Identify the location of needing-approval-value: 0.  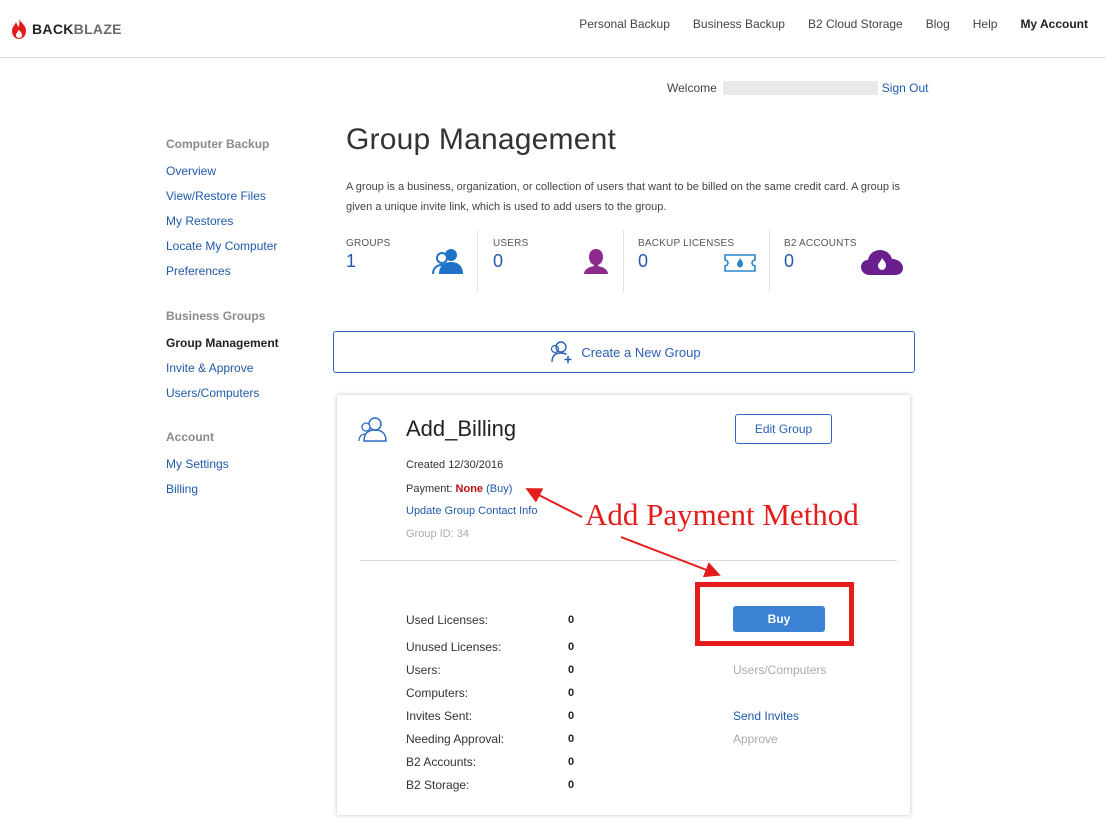
(571, 739).